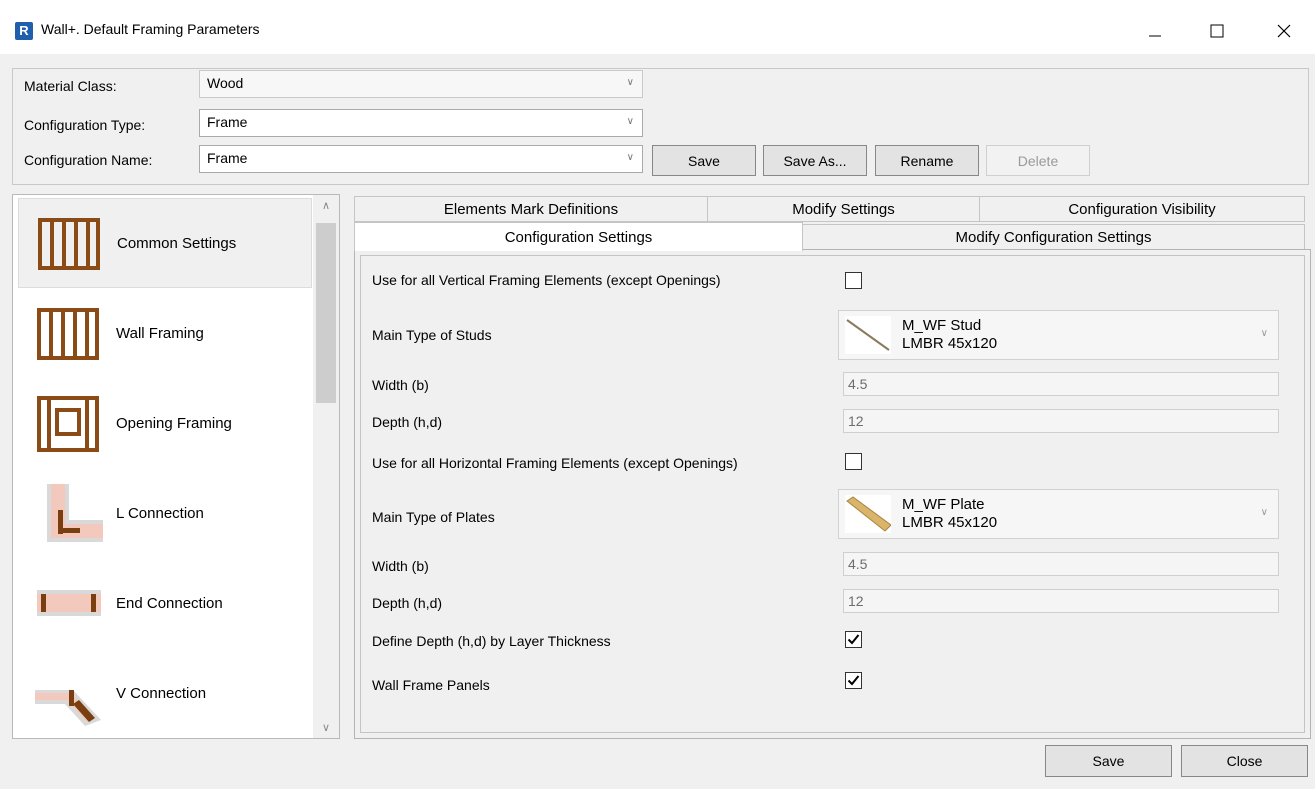 The height and width of the screenshot is (789, 1315). I want to click on main-type-plates-select: M_WF Plate LMBR 45x120 ∨, so click(1058, 514).